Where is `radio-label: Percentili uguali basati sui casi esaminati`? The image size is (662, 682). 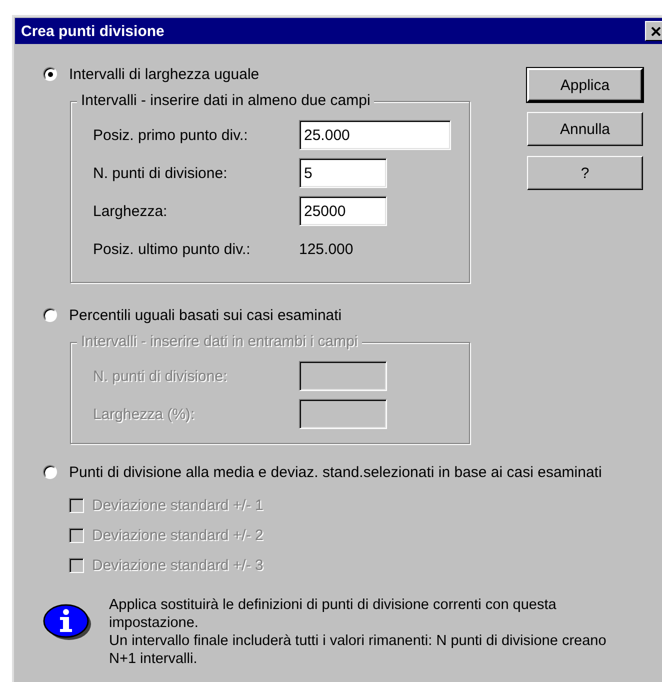 radio-label: Percentili uguali basati sui casi esaminati is located at coordinates (205, 315).